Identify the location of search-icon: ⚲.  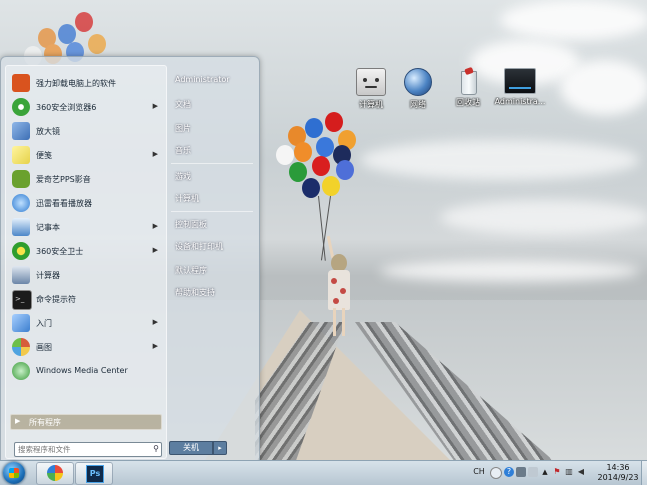
(156, 448).